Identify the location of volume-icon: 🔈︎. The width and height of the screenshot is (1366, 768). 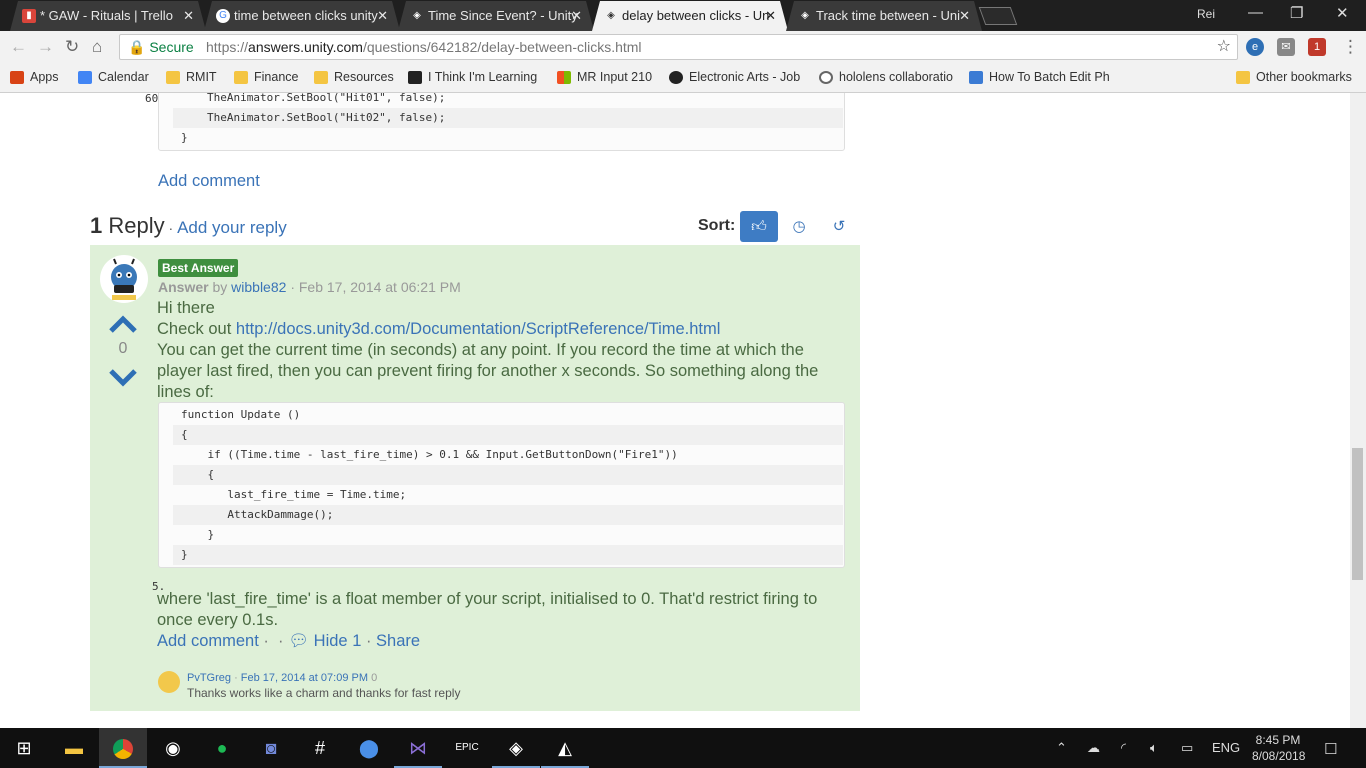
(1154, 748).